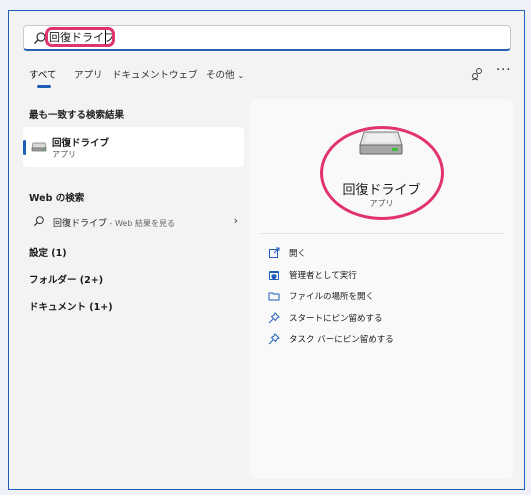 Image resolution: width=531 pixels, height=495 pixels. I want to click on best-match-name: 回復ドライブ, so click(81, 143).